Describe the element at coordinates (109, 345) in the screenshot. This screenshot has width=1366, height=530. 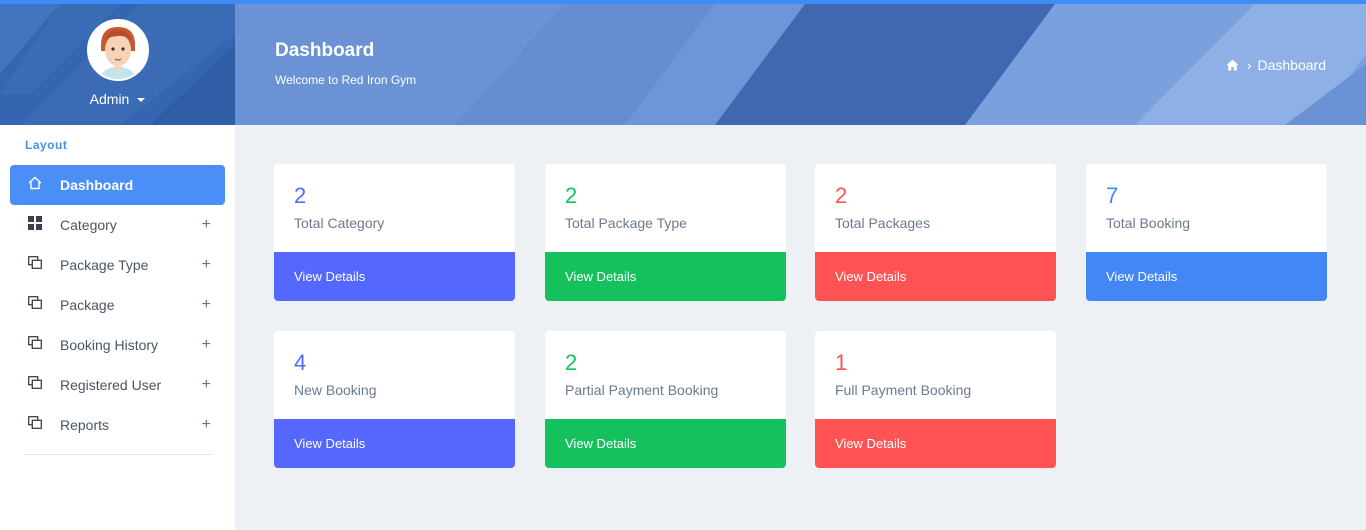
I see `sidebar-item-label: Booking History` at that location.